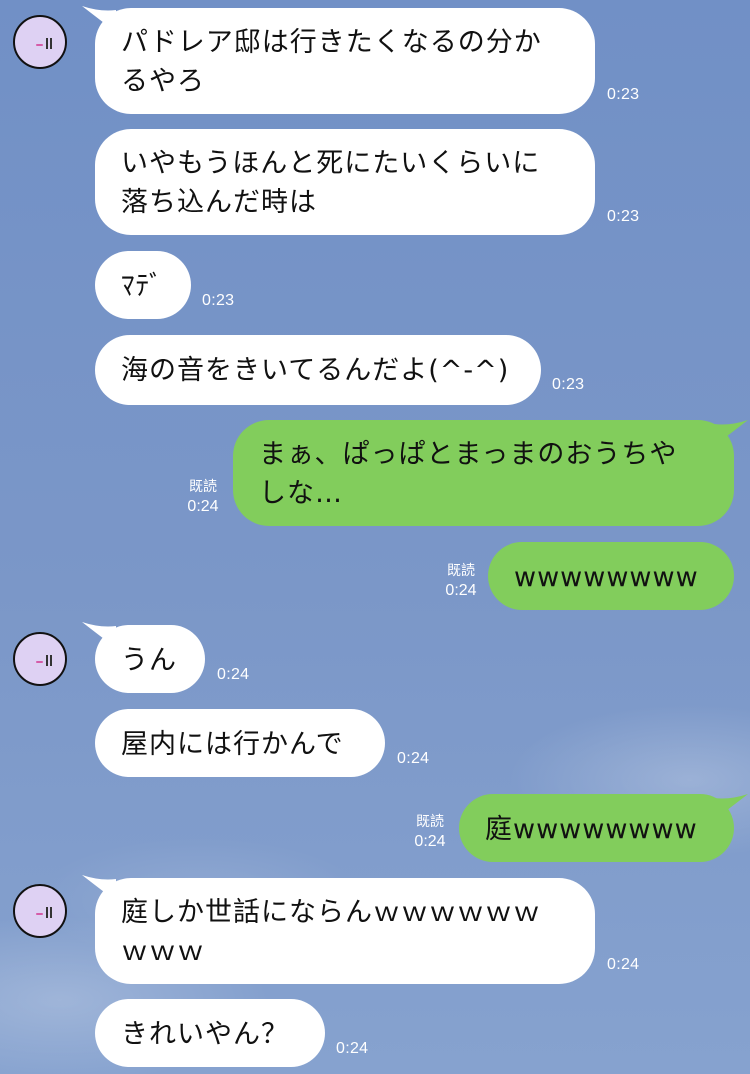 The image size is (750, 1074). What do you see at coordinates (611, 576) in the screenshot?
I see `message-bubble: wwwwwwww` at bounding box center [611, 576].